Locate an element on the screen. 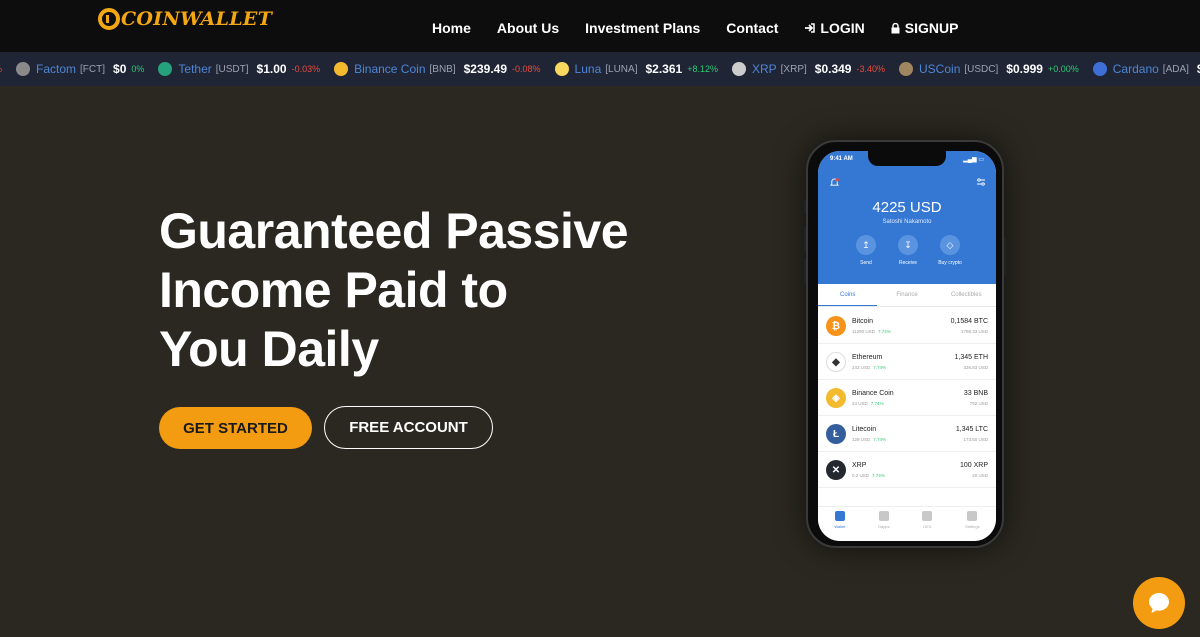 The image size is (1200, 637). nav-contact-label: Contact is located at coordinates (752, 28).